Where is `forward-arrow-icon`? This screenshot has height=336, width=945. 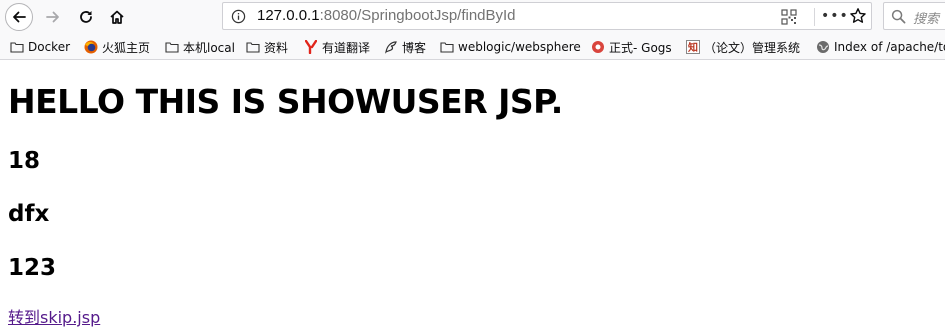 forward-arrow-icon is located at coordinates (52, 17).